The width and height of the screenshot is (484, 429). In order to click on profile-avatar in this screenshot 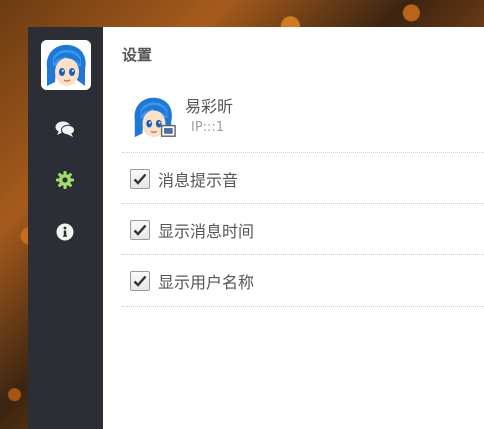, I will do `click(152, 116)`.